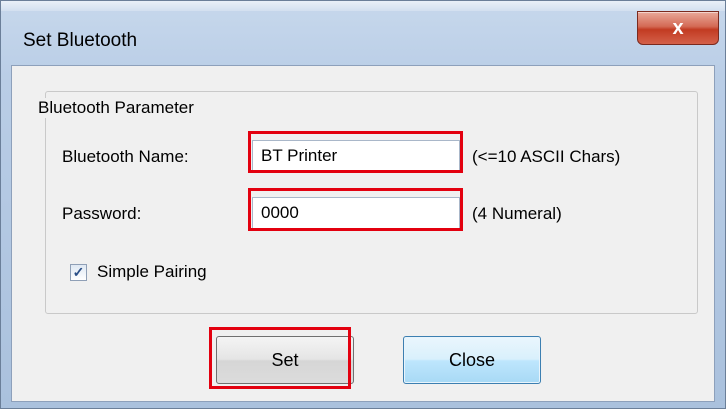 The image size is (726, 409). I want to click on window-title: Set Bluetooth, so click(80, 40).